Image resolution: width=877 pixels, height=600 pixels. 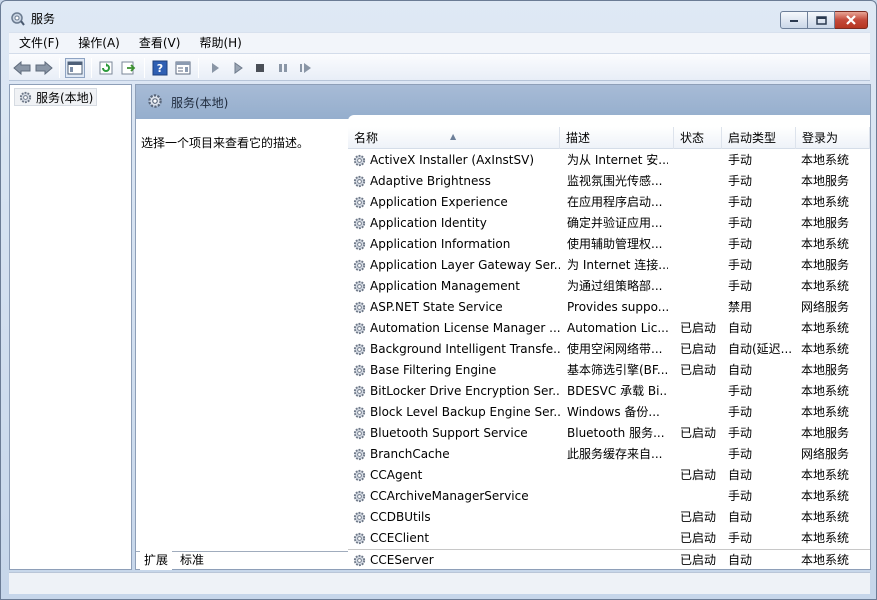 What do you see at coordinates (503, 102) in the screenshot?
I see `panel-header: 服务(本地)` at bounding box center [503, 102].